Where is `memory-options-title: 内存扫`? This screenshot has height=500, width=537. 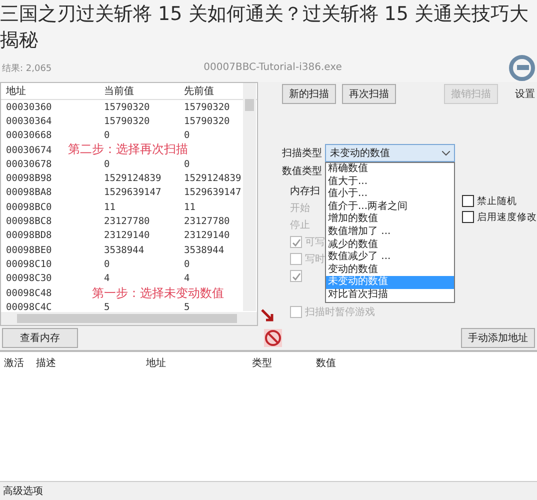 memory-options-title: 内存扫 is located at coordinates (305, 191).